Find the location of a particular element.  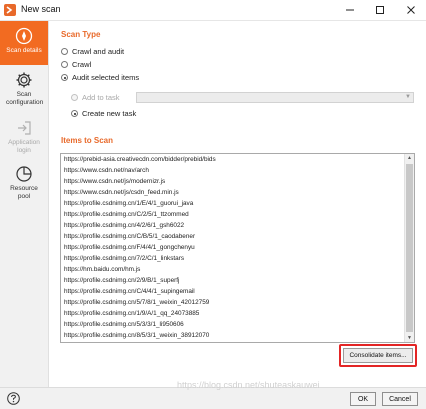

sidebar-item-scan-configuration: Scan configuration is located at coordinates (24, 91).